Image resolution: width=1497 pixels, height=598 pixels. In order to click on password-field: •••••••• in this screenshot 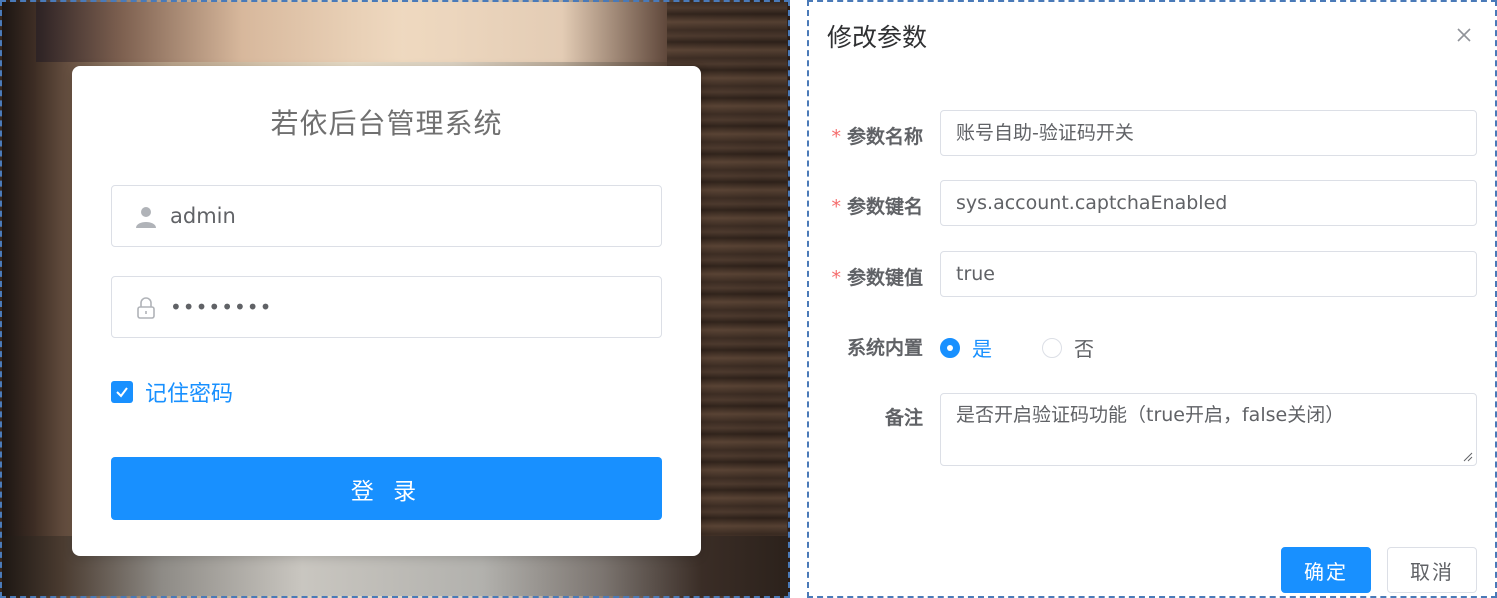, I will do `click(386, 307)`.